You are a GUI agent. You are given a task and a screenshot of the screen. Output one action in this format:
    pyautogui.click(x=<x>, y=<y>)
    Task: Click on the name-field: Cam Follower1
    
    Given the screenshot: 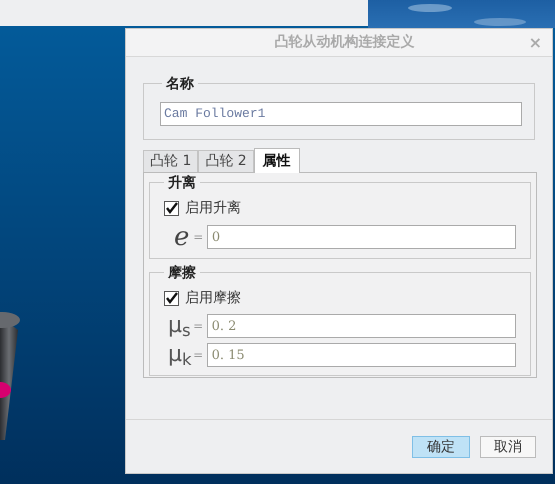 What is the action you would take?
    pyautogui.click(x=341, y=114)
    